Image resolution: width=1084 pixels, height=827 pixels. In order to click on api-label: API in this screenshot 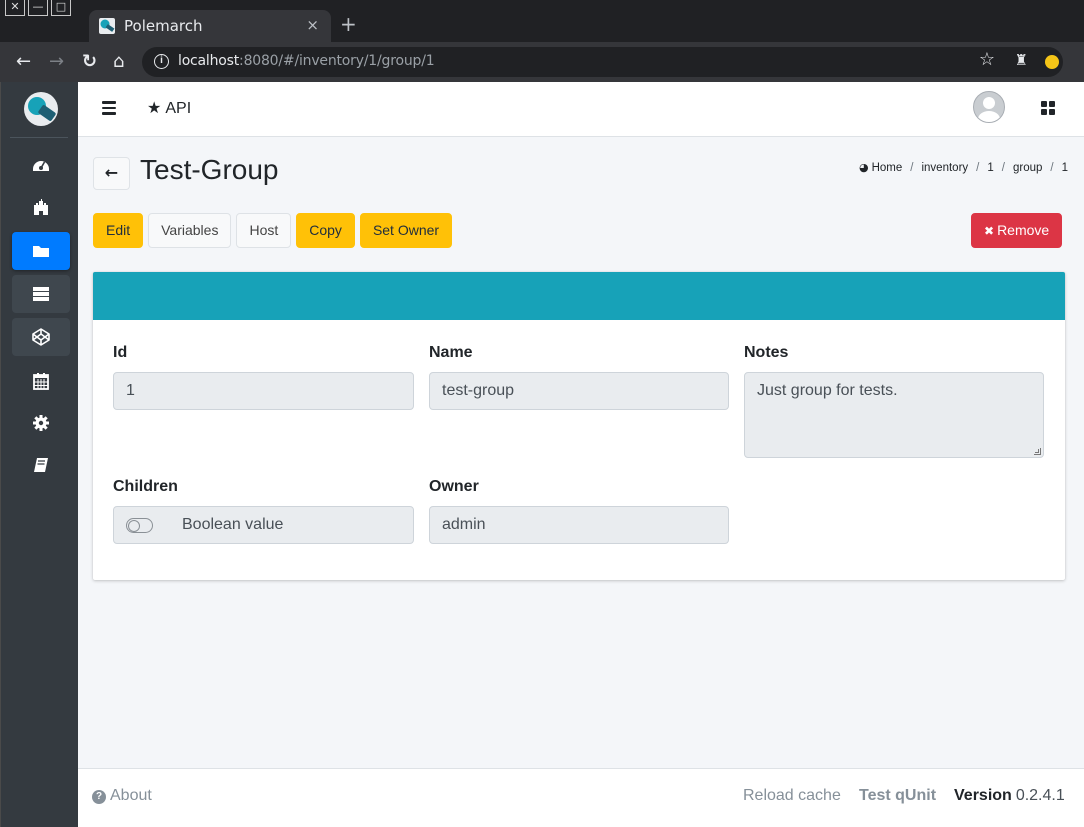, I will do `click(178, 108)`.